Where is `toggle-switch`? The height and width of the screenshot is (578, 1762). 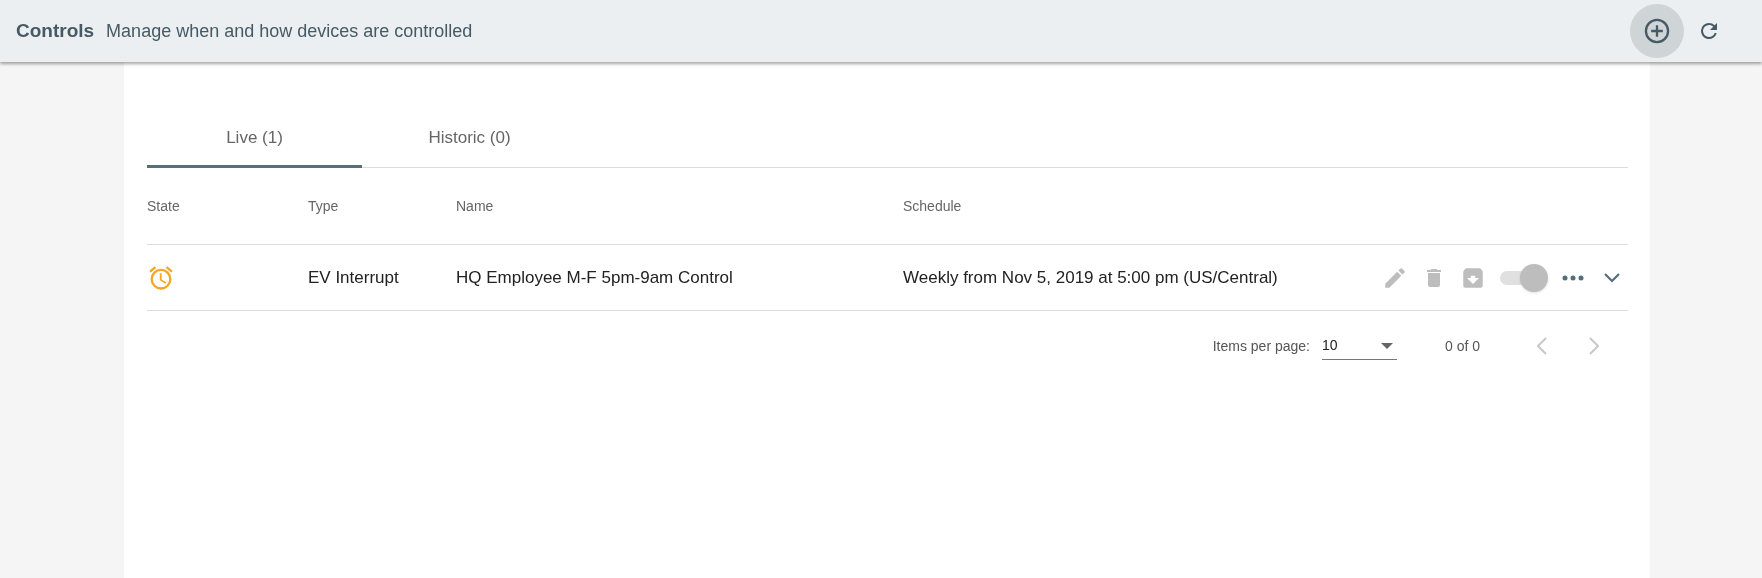 toggle-switch is located at coordinates (1524, 277).